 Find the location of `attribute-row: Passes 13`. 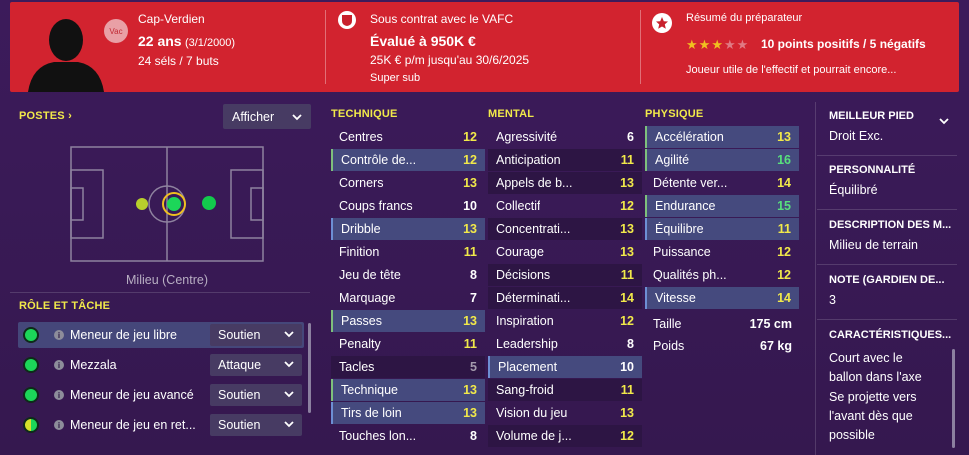

attribute-row: Passes 13 is located at coordinates (408, 321).